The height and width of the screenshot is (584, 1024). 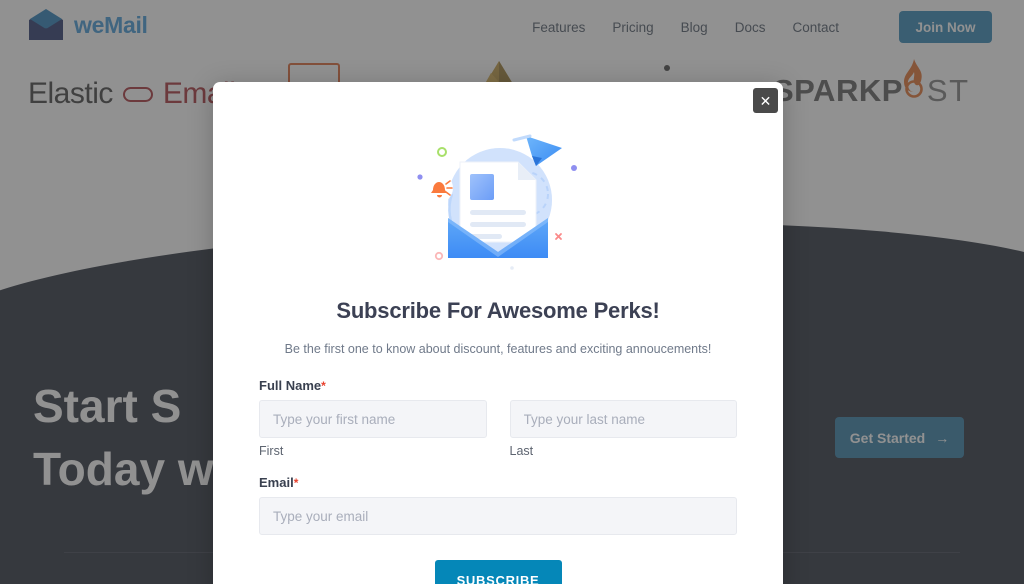 What do you see at coordinates (498, 197) in the screenshot?
I see `modal-illustration` at bounding box center [498, 197].